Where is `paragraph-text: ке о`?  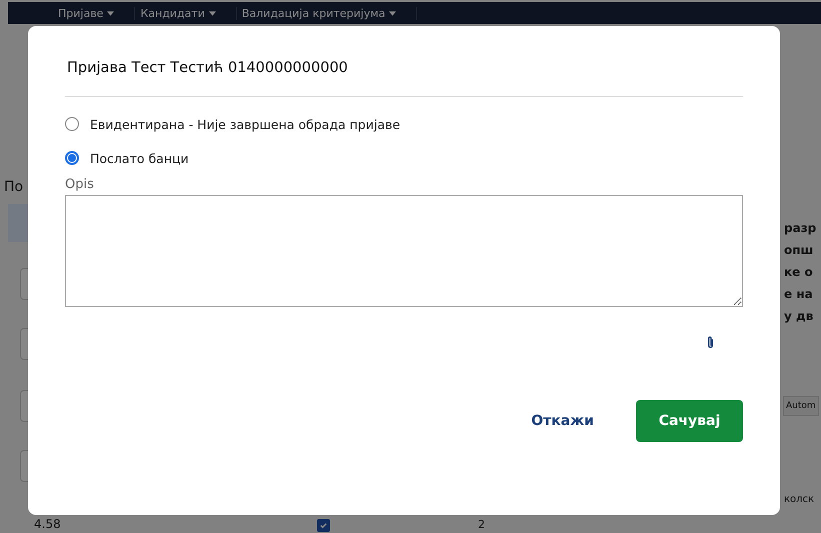 paragraph-text: ке о is located at coordinates (799, 272).